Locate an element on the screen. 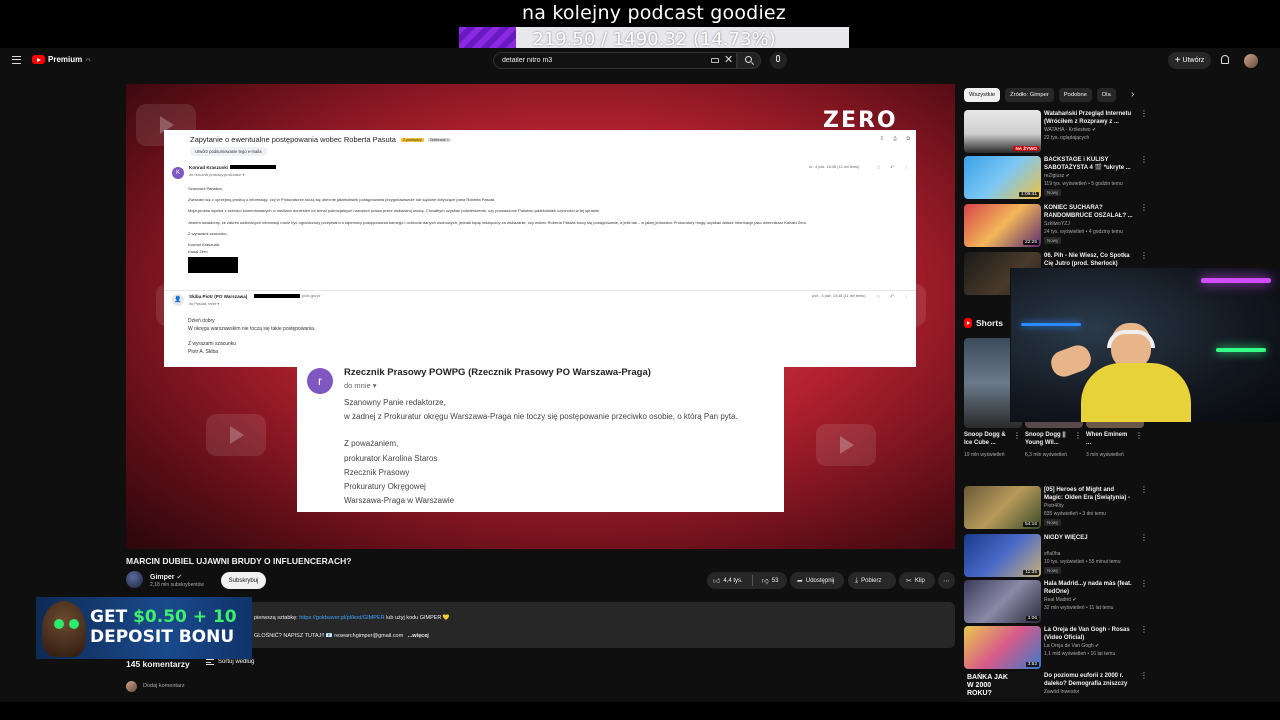  keyboard-icon is located at coordinates (715, 60).